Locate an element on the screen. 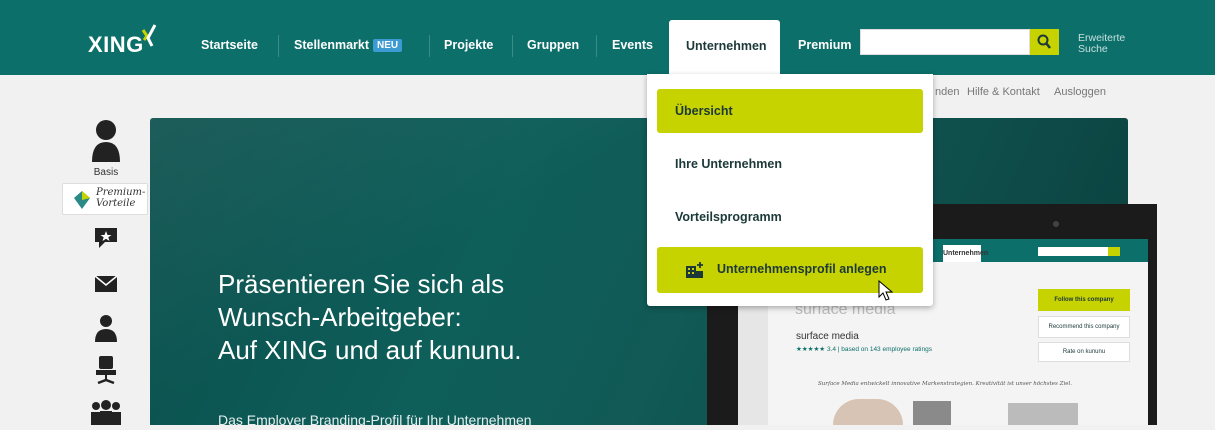 The width and height of the screenshot is (1215, 430). sidebar-item-messages-star is located at coordinates (106, 240).